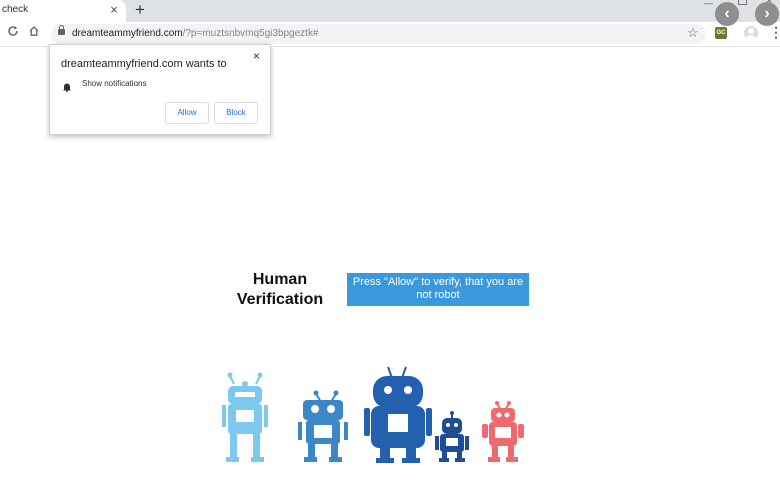  I want to click on page-heading: Human Verification, so click(280, 290).